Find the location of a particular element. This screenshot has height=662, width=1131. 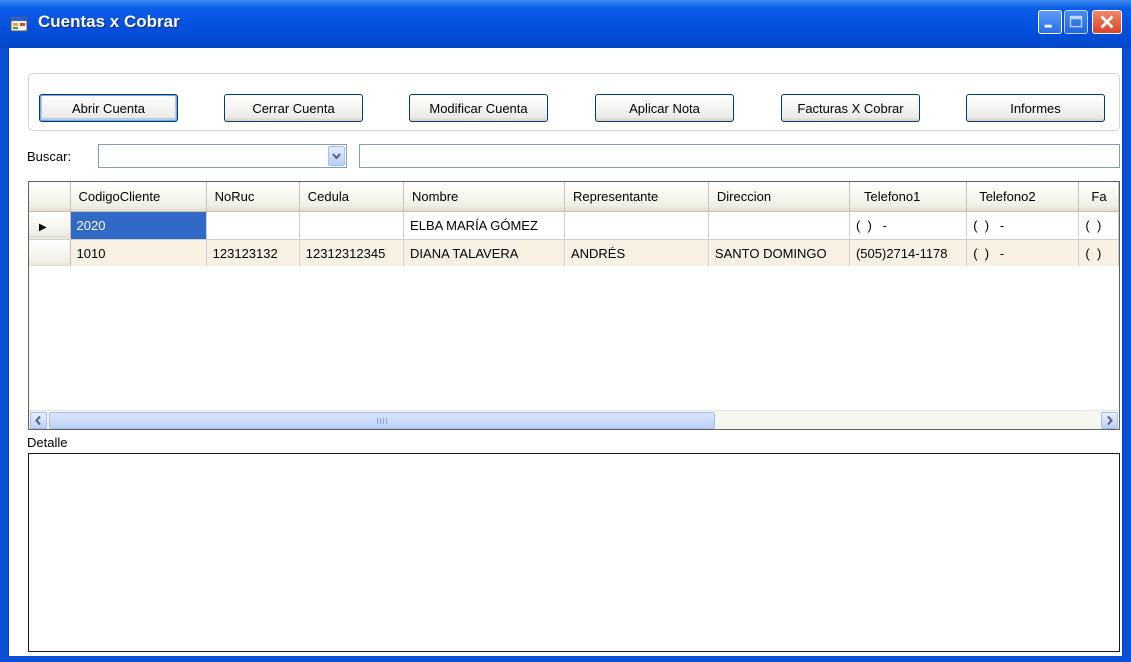

scroll-left-button is located at coordinates (38, 420).